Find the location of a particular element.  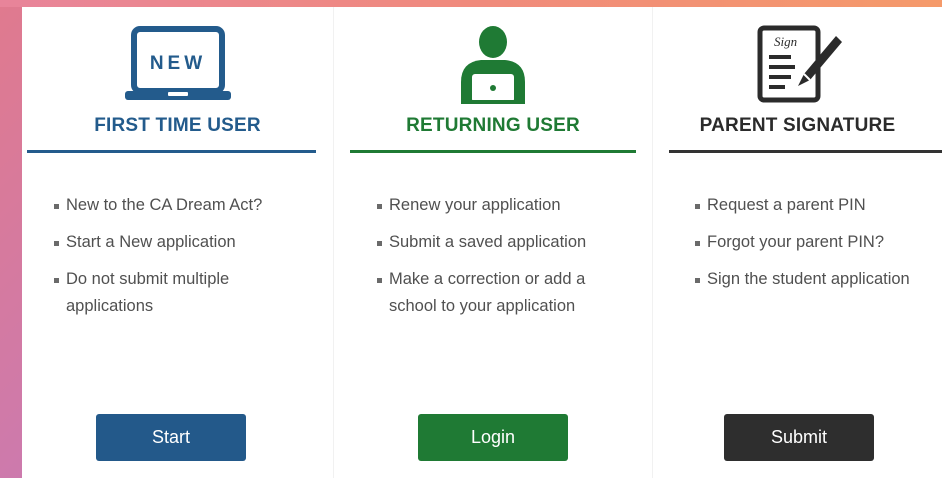

list-item: Forgot your parent PIN? is located at coordinates (818, 242).